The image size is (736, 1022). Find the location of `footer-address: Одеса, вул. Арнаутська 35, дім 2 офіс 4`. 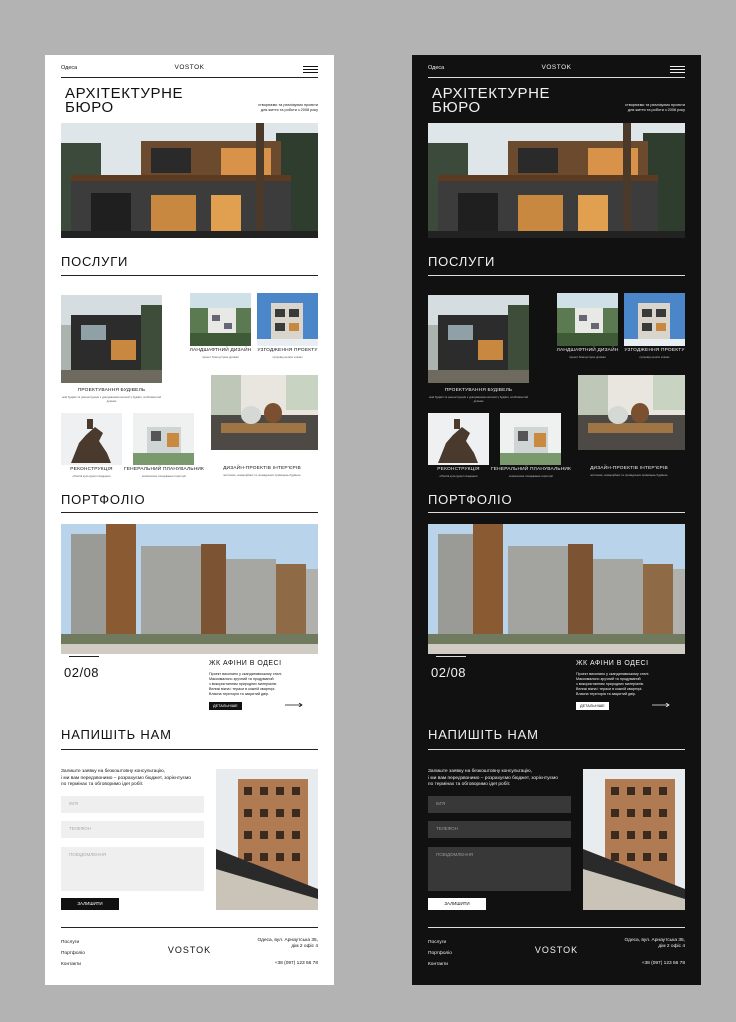

footer-address: Одеса, вул. Арнаутська 35, дім 2 офіс 4 is located at coordinates (654, 943).